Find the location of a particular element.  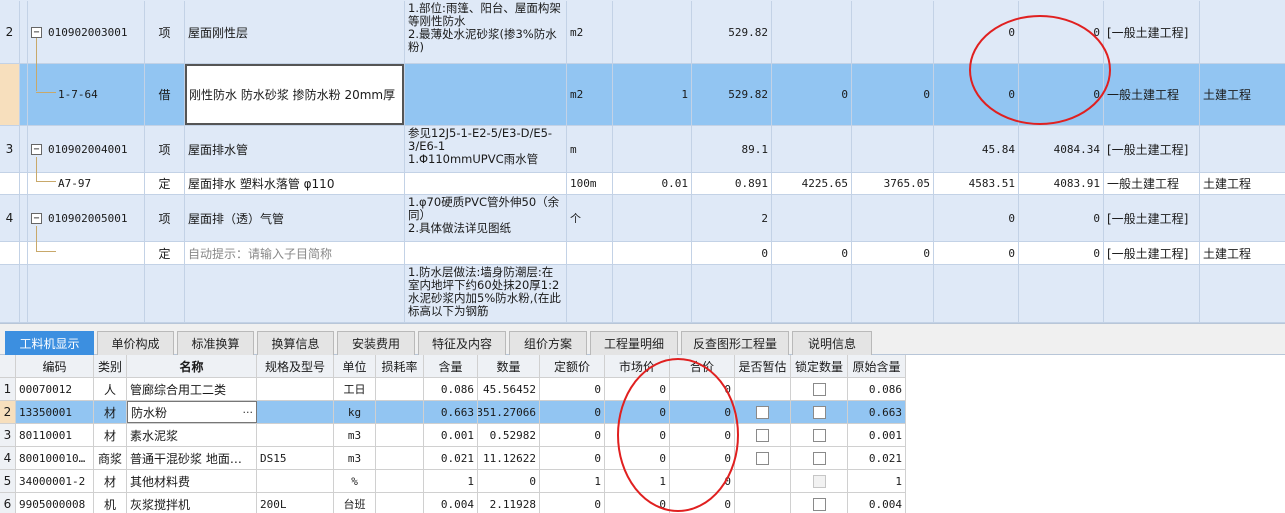

cell-base: 0 is located at coordinates (572, 389).